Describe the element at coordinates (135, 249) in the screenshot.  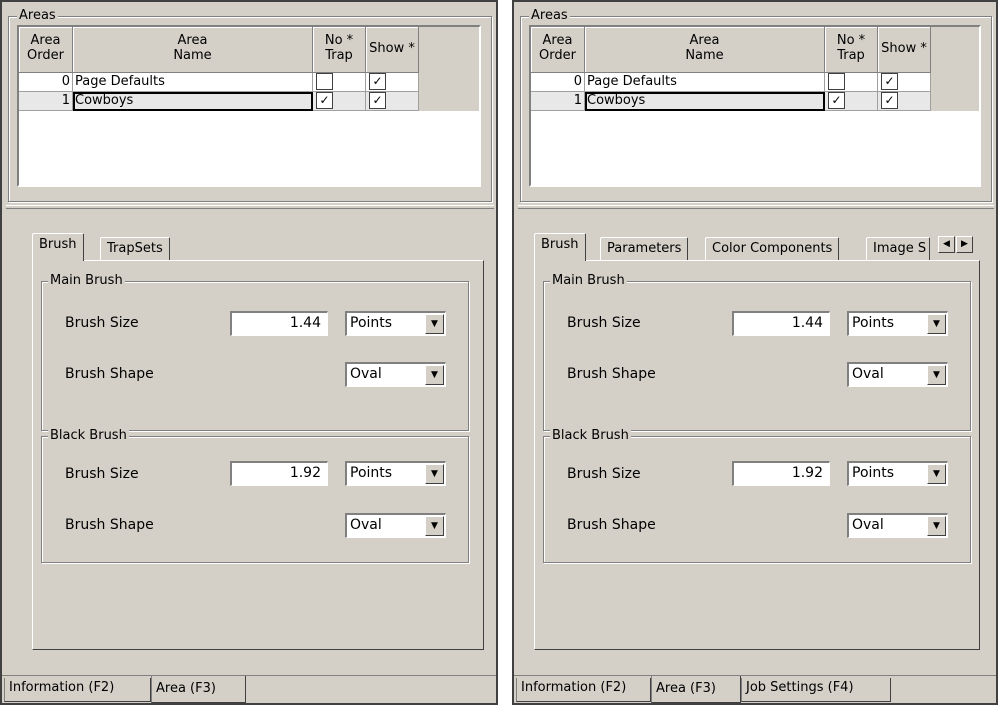
I see `tab-trapsets: TrapSets` at that location.